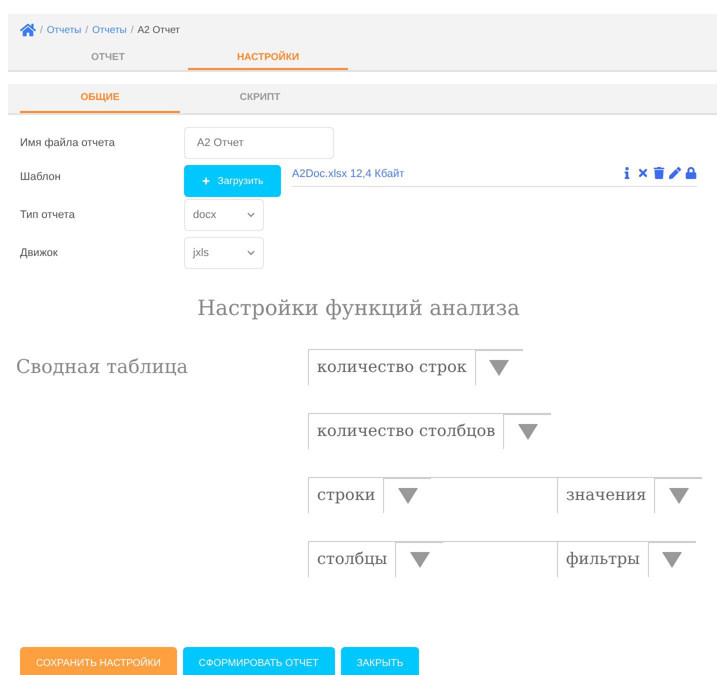  Describe the element at coordinates (380, 661) in the screenshot. I see `action-button: ЗАКРЫТЬ` at that location.